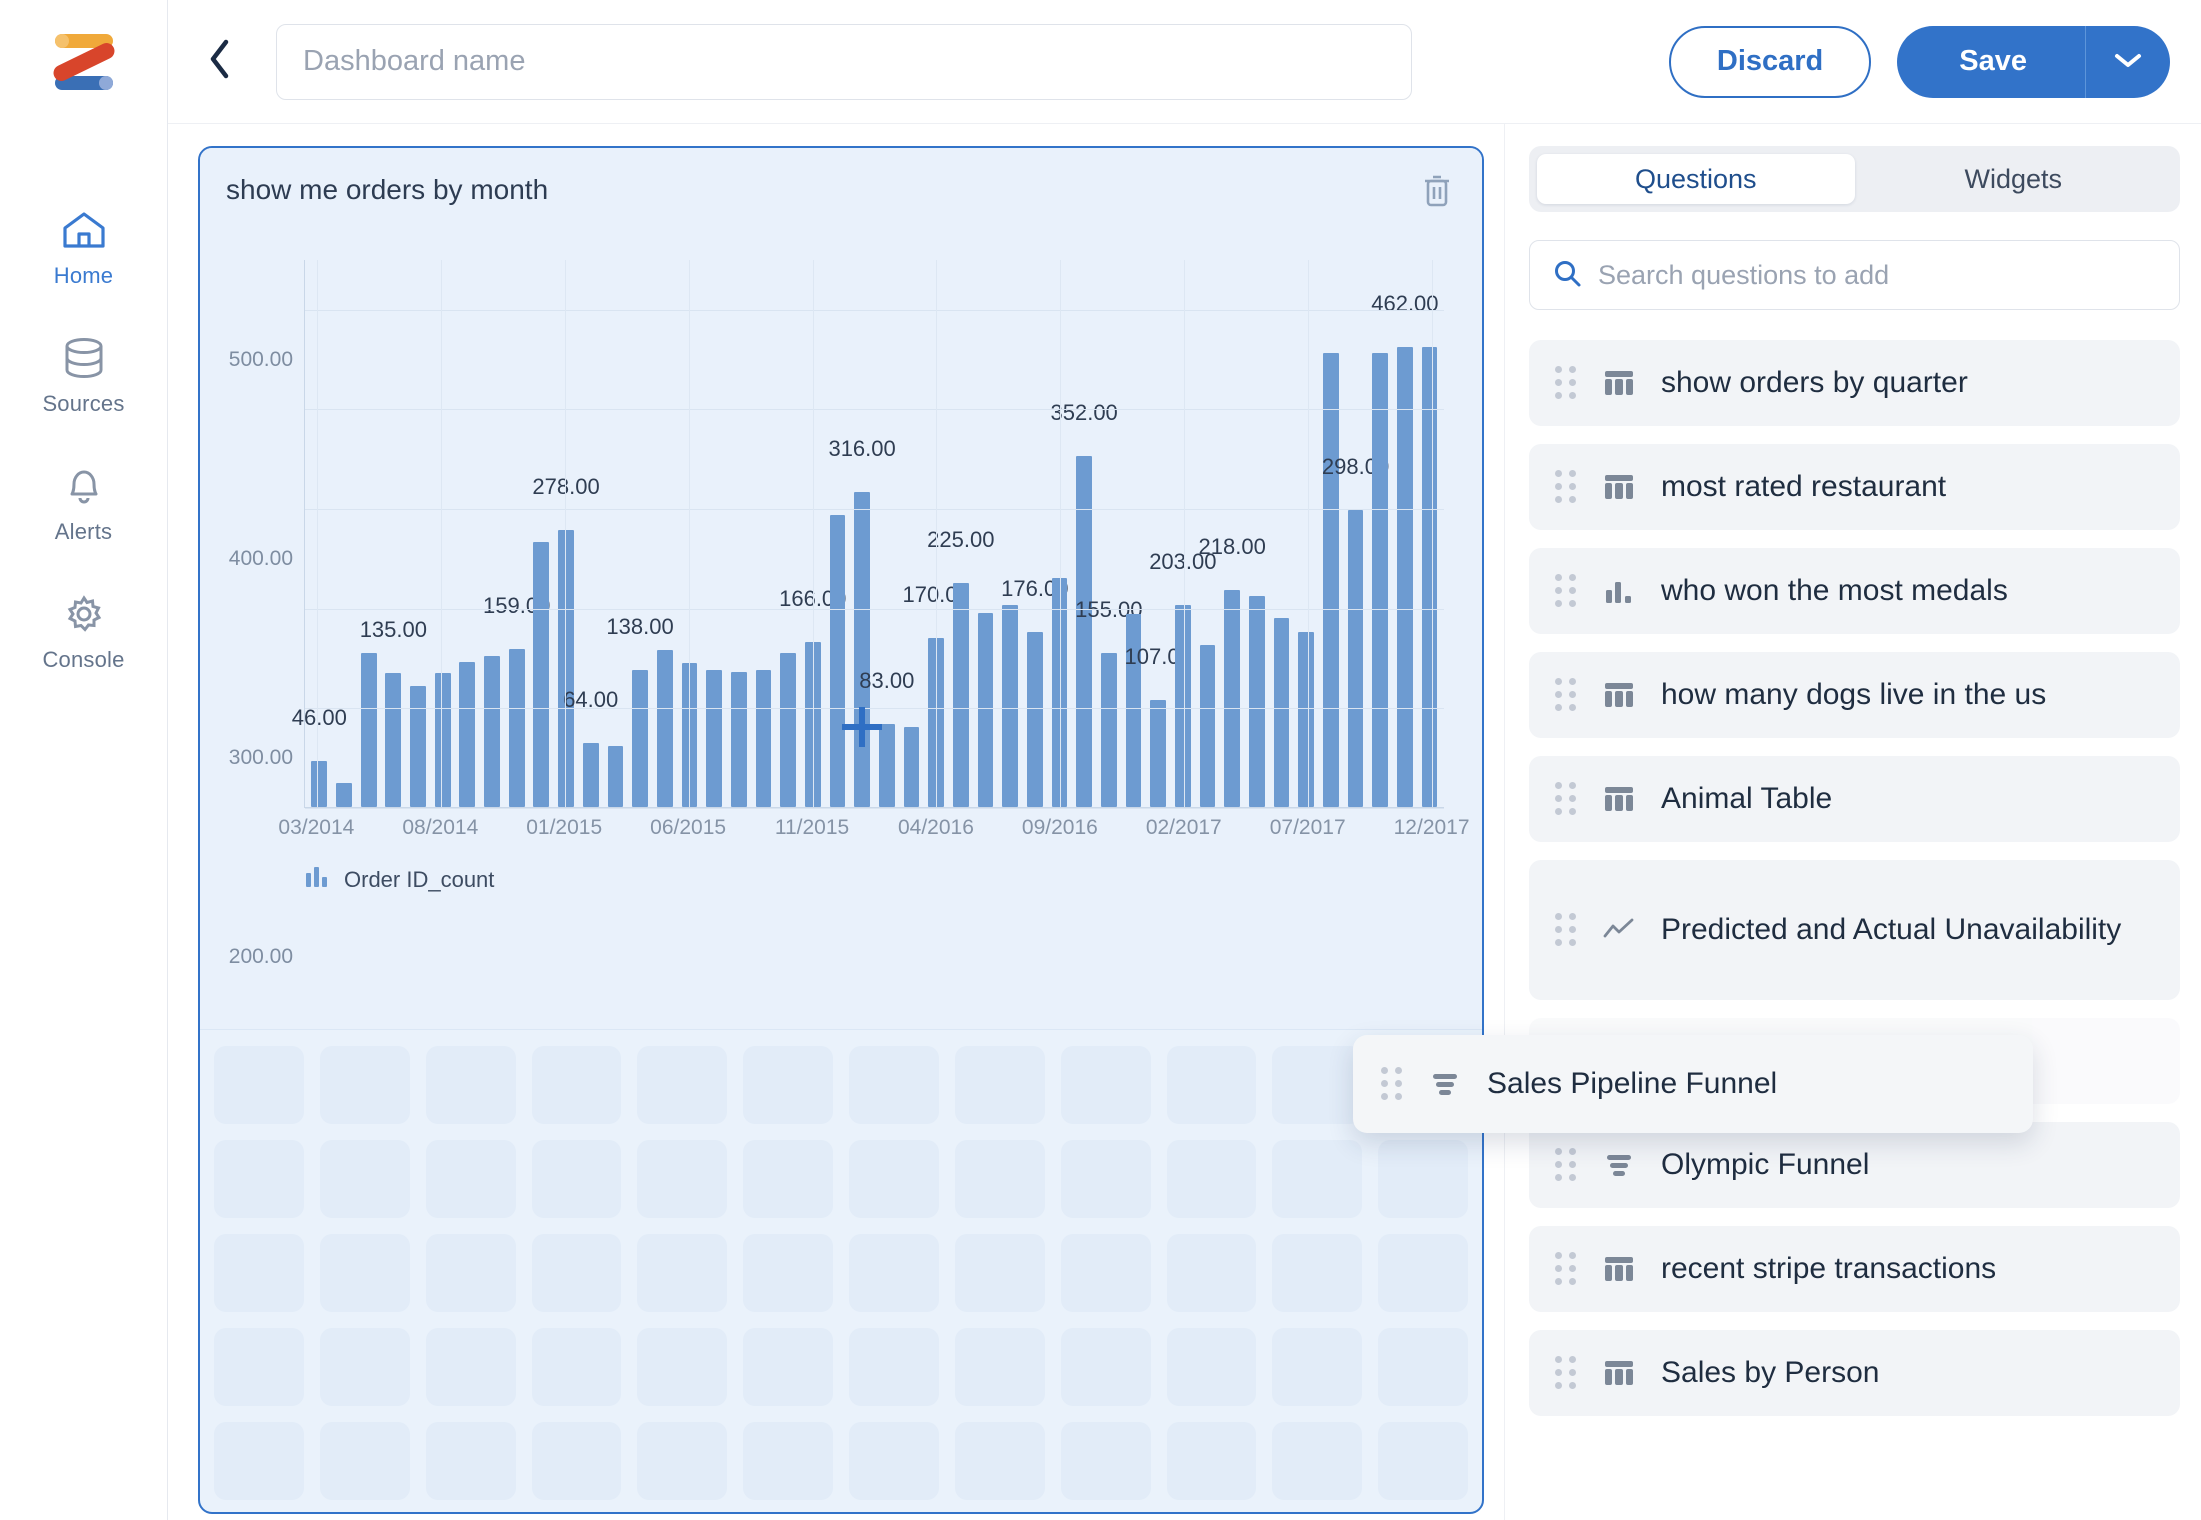  What do you see at coordinates (1877, 275) in the screenshot?
I see `search-input` at bounding box center [1877, 275].